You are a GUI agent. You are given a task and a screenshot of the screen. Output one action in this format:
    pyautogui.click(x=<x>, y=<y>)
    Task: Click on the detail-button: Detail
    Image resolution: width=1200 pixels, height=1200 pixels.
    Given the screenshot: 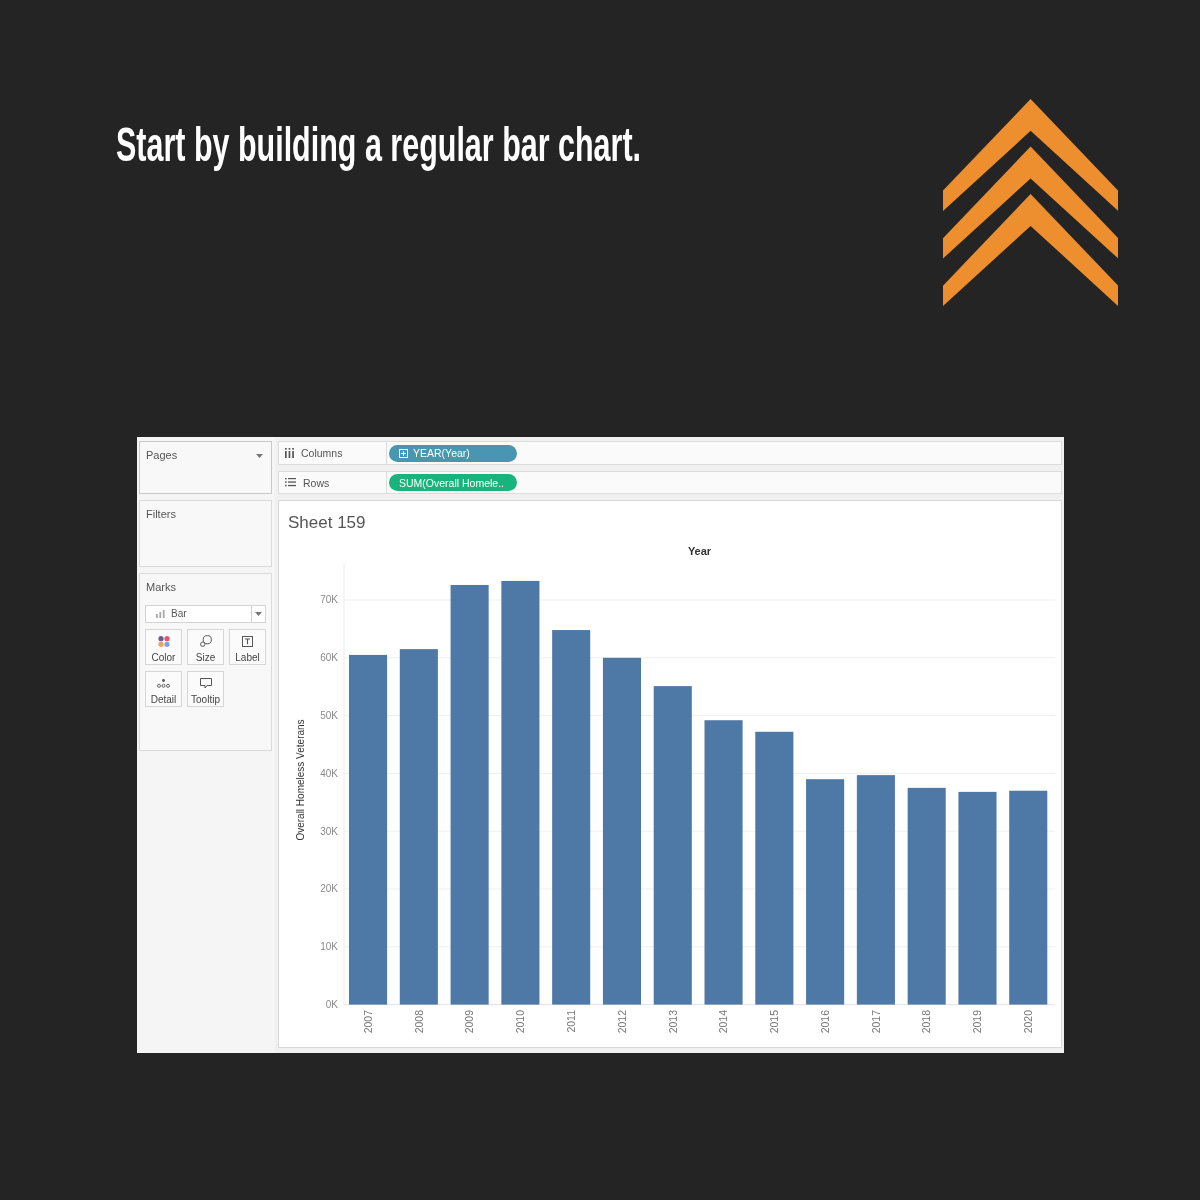 What is the action you would take?
    pyautogui.click(x=163, y=689)
    